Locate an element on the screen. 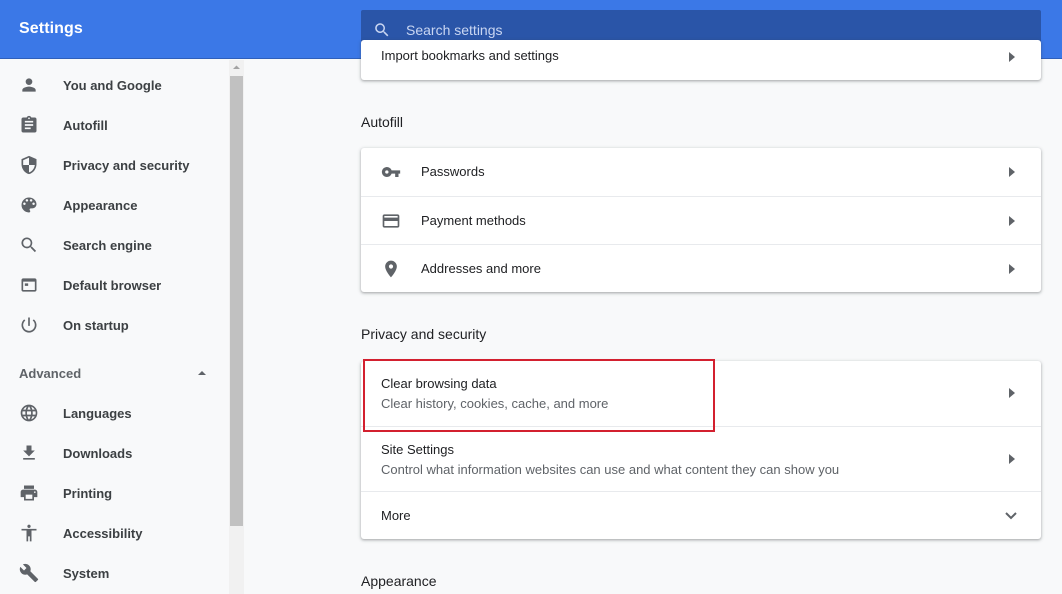 Image resolution: width=1062 pixels, height=594 pixels. app-title: Settings is located at coordinates (51, 28).